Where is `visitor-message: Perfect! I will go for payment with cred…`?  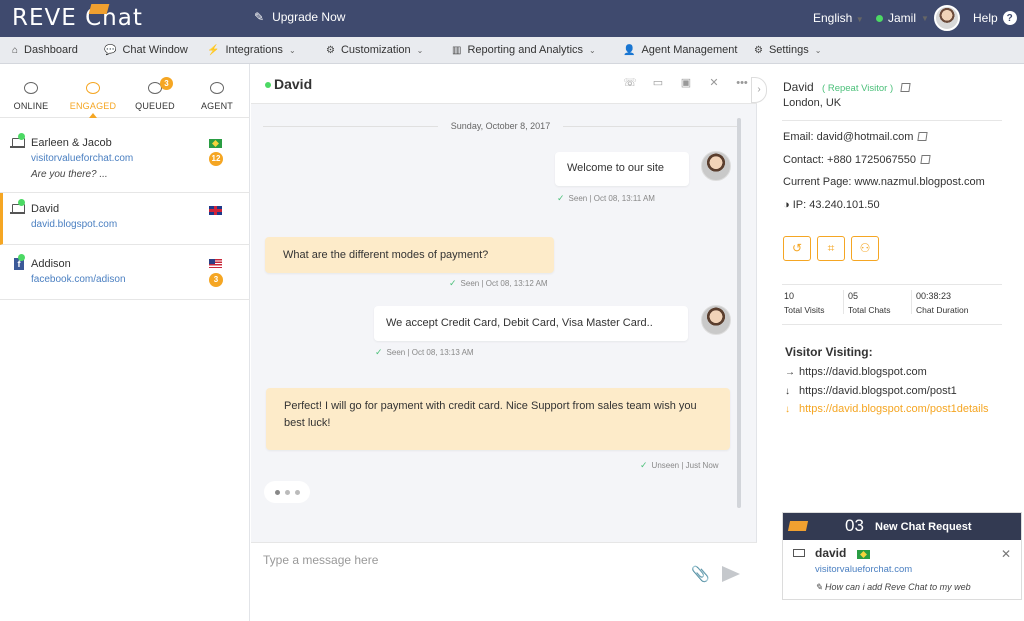 visitor-message: Perfect! I will go for payment with cred… is located at coordinates (498, 419).